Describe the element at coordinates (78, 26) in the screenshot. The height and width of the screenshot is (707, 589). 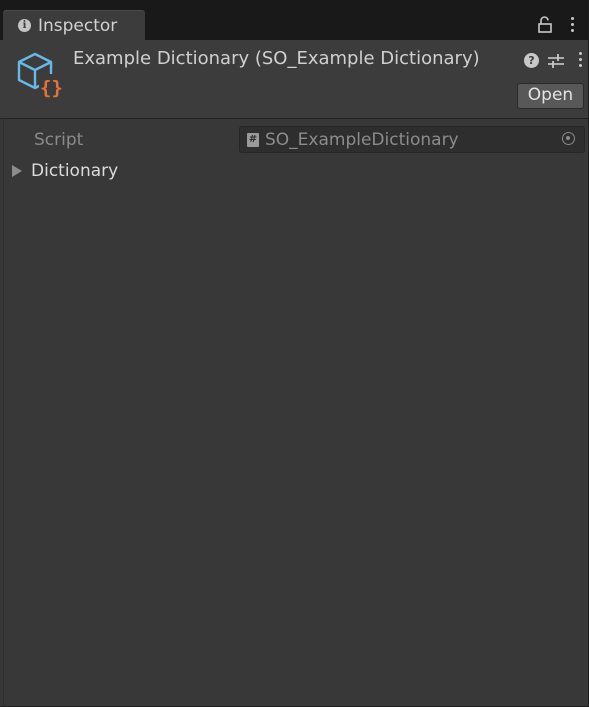
I see `tab-label: Inspector` at that location.